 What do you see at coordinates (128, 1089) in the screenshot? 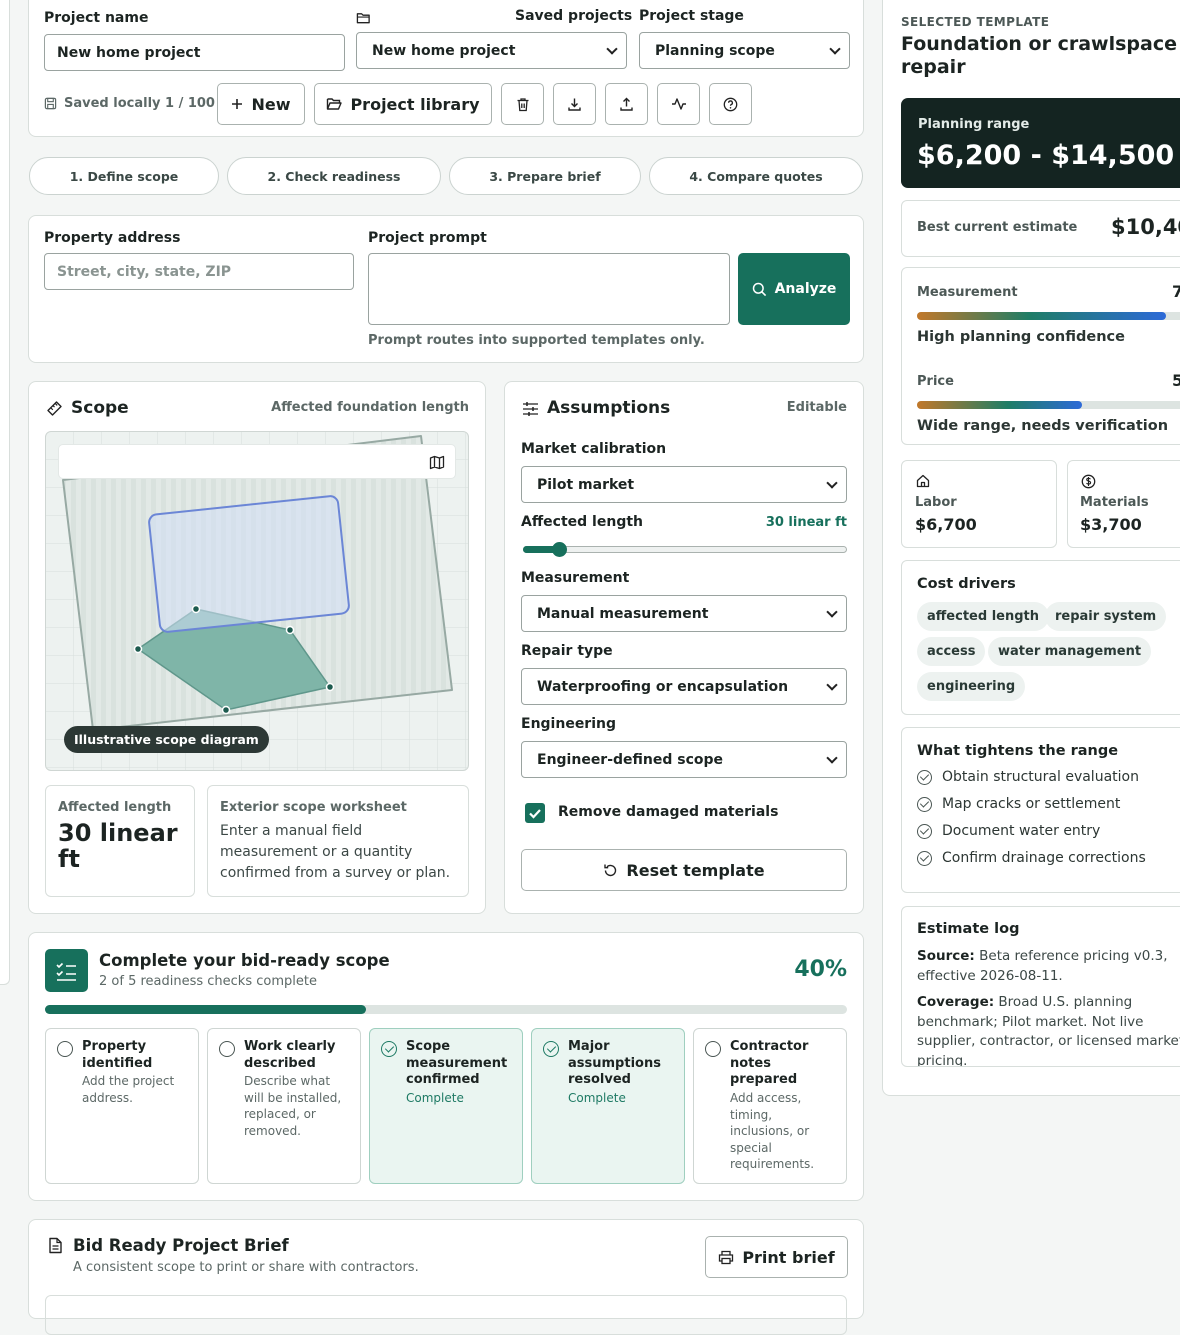
I see `readiness-item-desc: Add the project address.` at bounding box center [128, 1089].